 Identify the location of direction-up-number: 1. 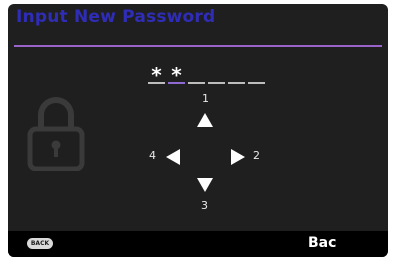
(205, 98).